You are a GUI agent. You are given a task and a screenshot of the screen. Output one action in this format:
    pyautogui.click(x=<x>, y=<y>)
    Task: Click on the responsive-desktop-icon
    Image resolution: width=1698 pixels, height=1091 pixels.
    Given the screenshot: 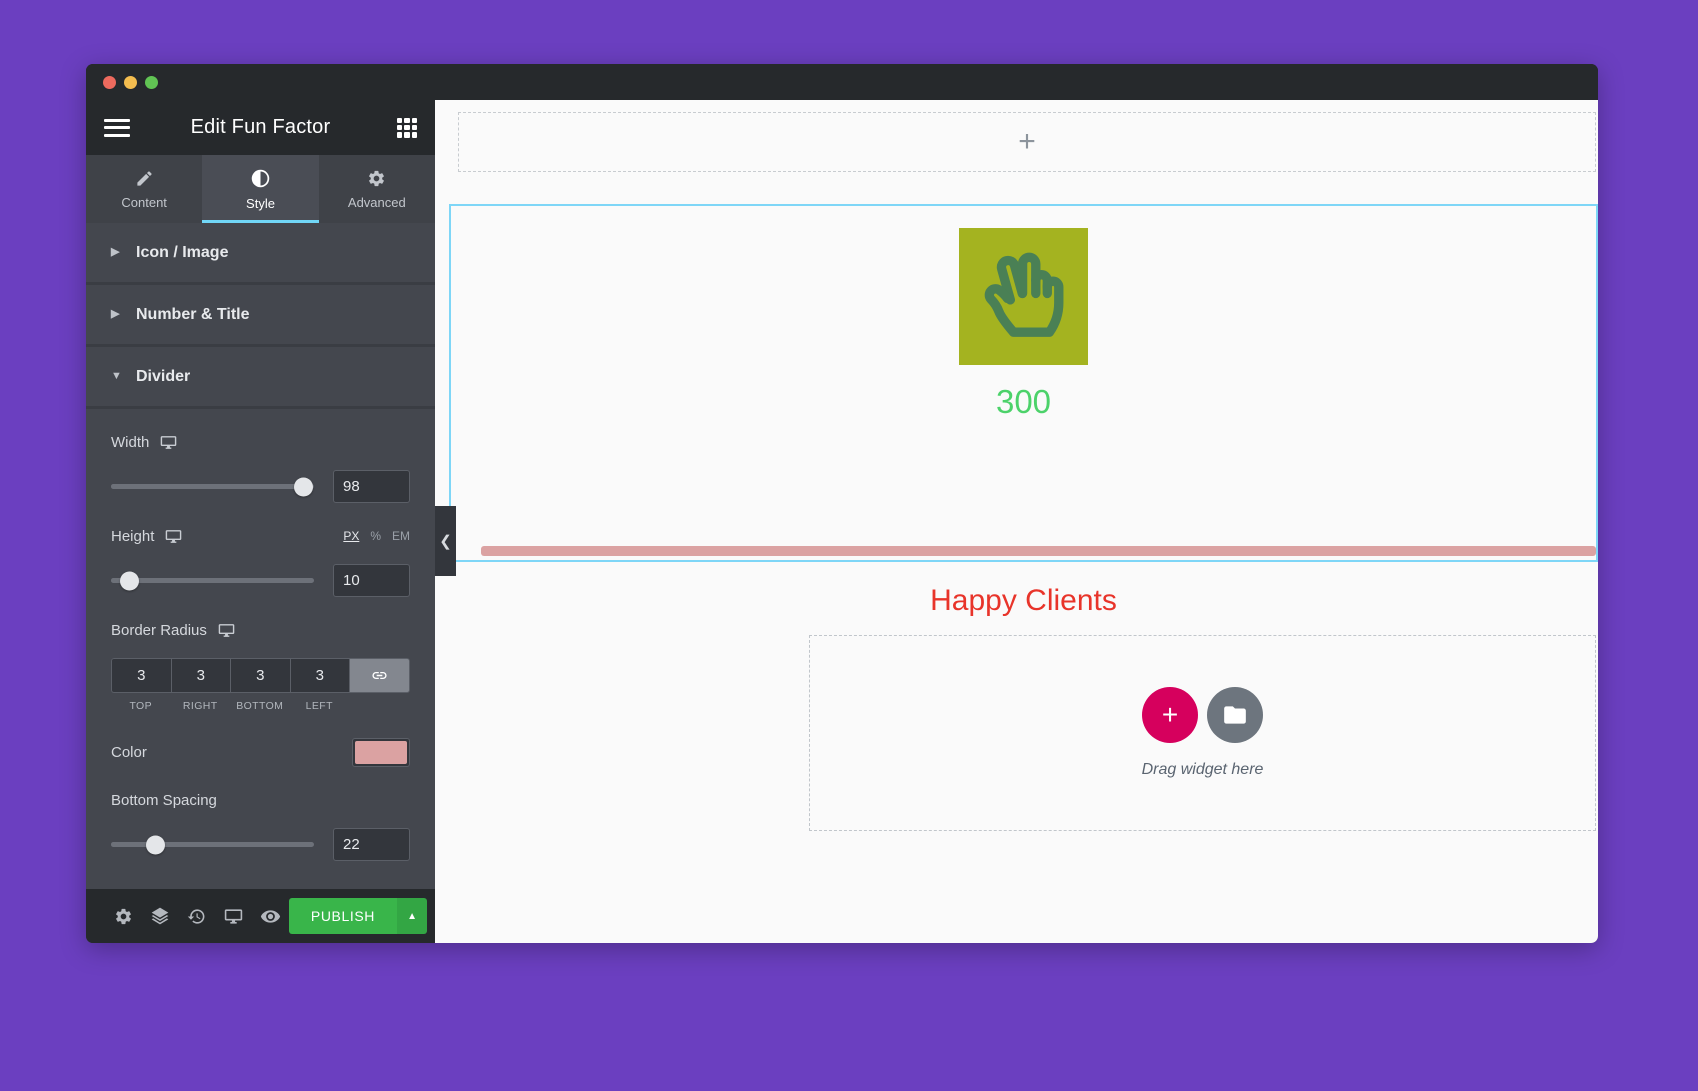 What is the action you would take?
    pyautogui.click(x=233, y=916)
    